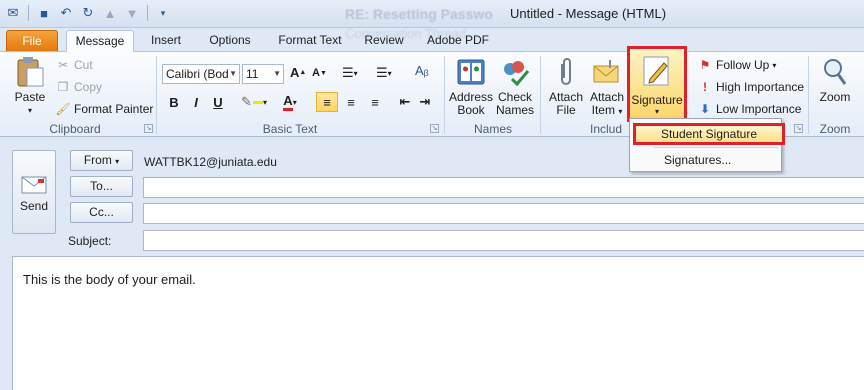  I want to click on bullets-icon: ☰ ▾, so click(350, 73).